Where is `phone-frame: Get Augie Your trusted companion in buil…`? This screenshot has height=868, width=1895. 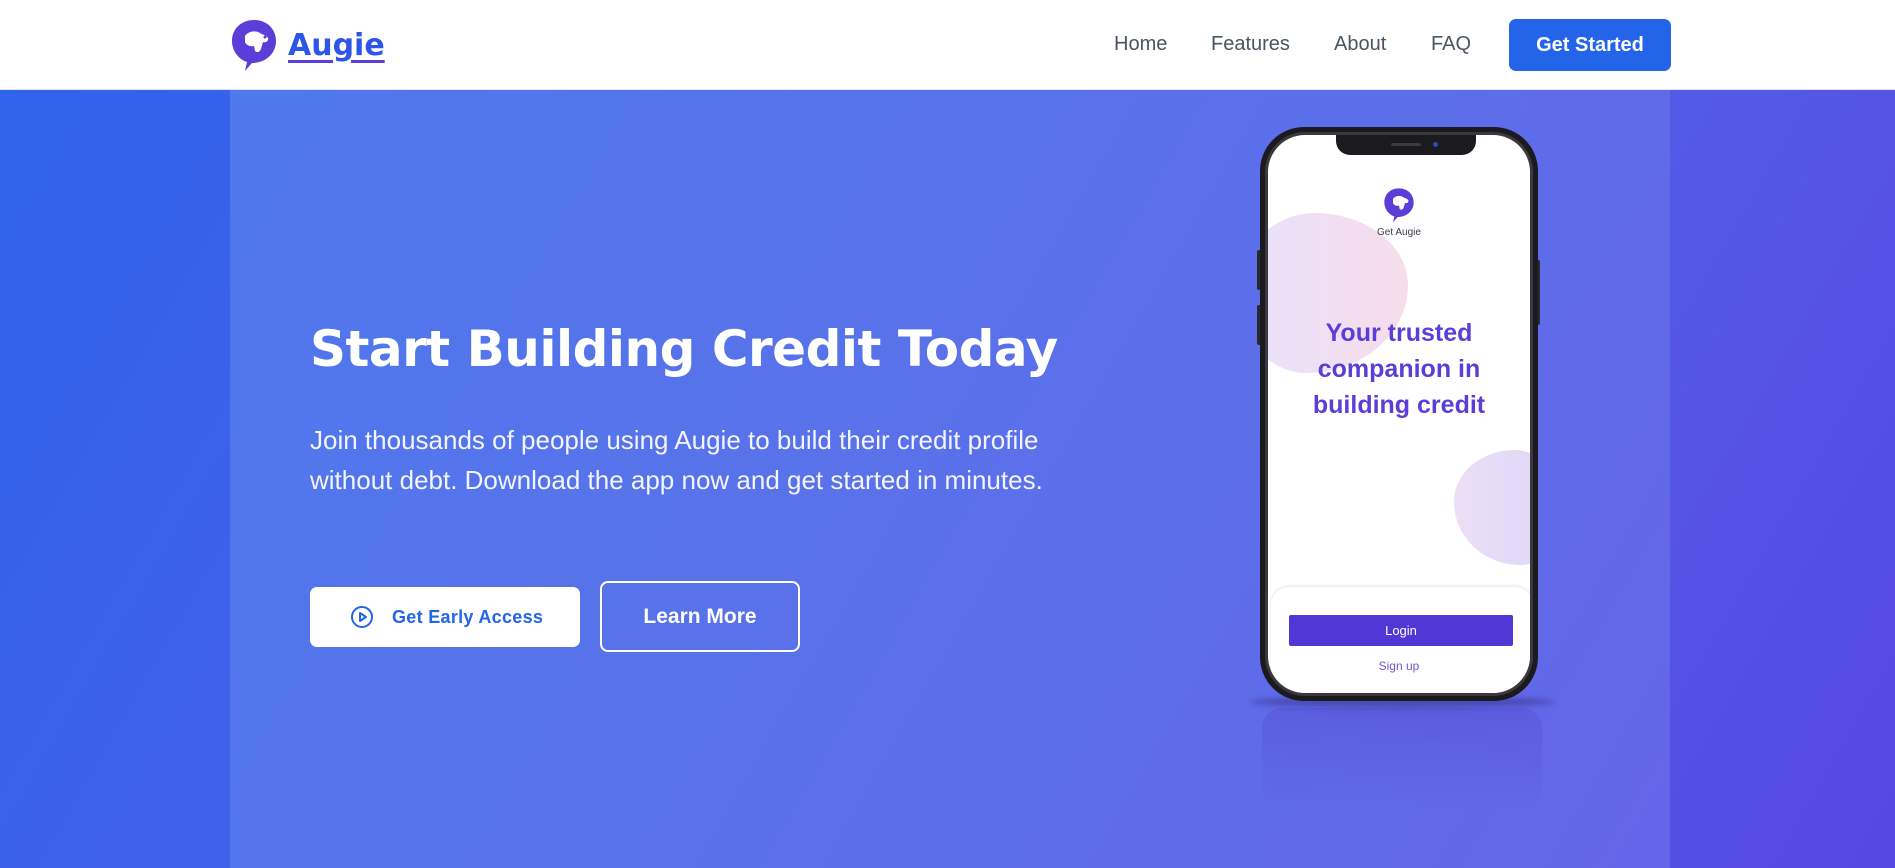
phone-frame: Get Augie Your trusted companion in buil… is located at coordinates (1399, 414).